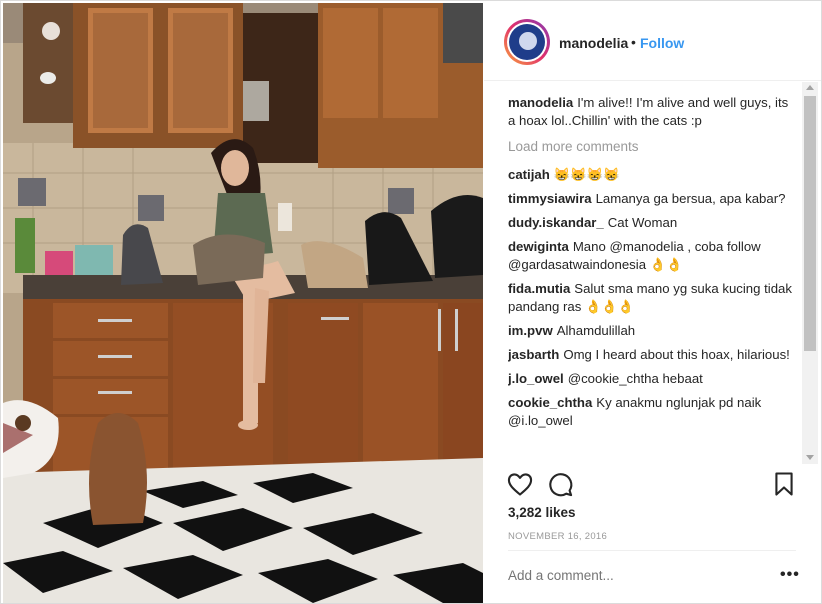 This screenshot has height=604, width=822. What do you see at coordinates (529, 174) in the screenshot?
I see `comment-username: catijah` at bounding box center [529, 174].